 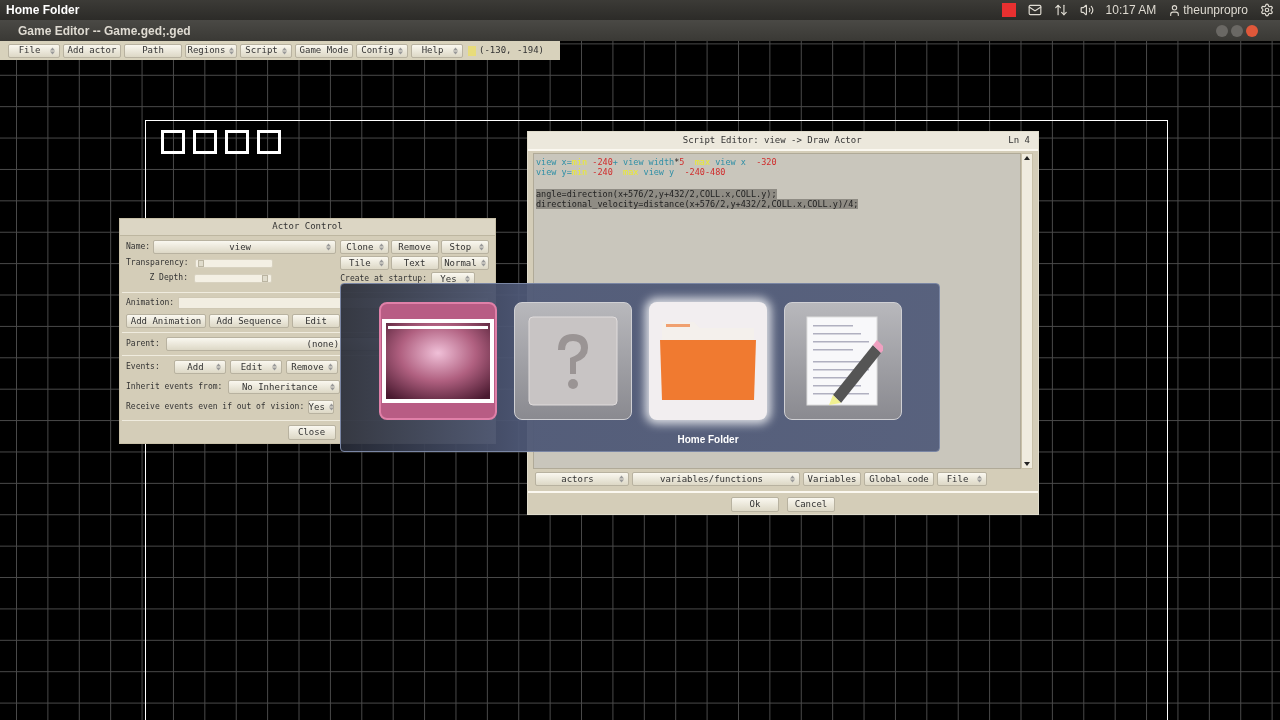 What do you see at coordinates (215, 407) in the screenshot?
I see `field-label: Receive events even if out of vision:` at bounding box center [215, 407].